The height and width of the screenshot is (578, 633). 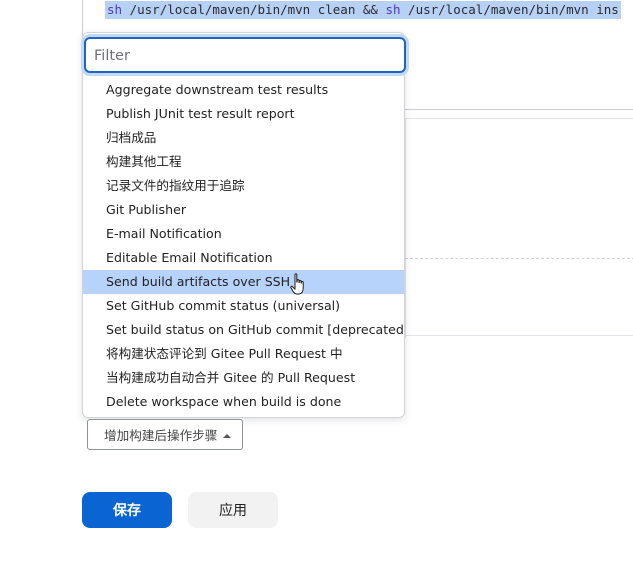 I want to click on script-text: /usr/local/maven/bin/mvn clean &&, so click(x=254, y=9).